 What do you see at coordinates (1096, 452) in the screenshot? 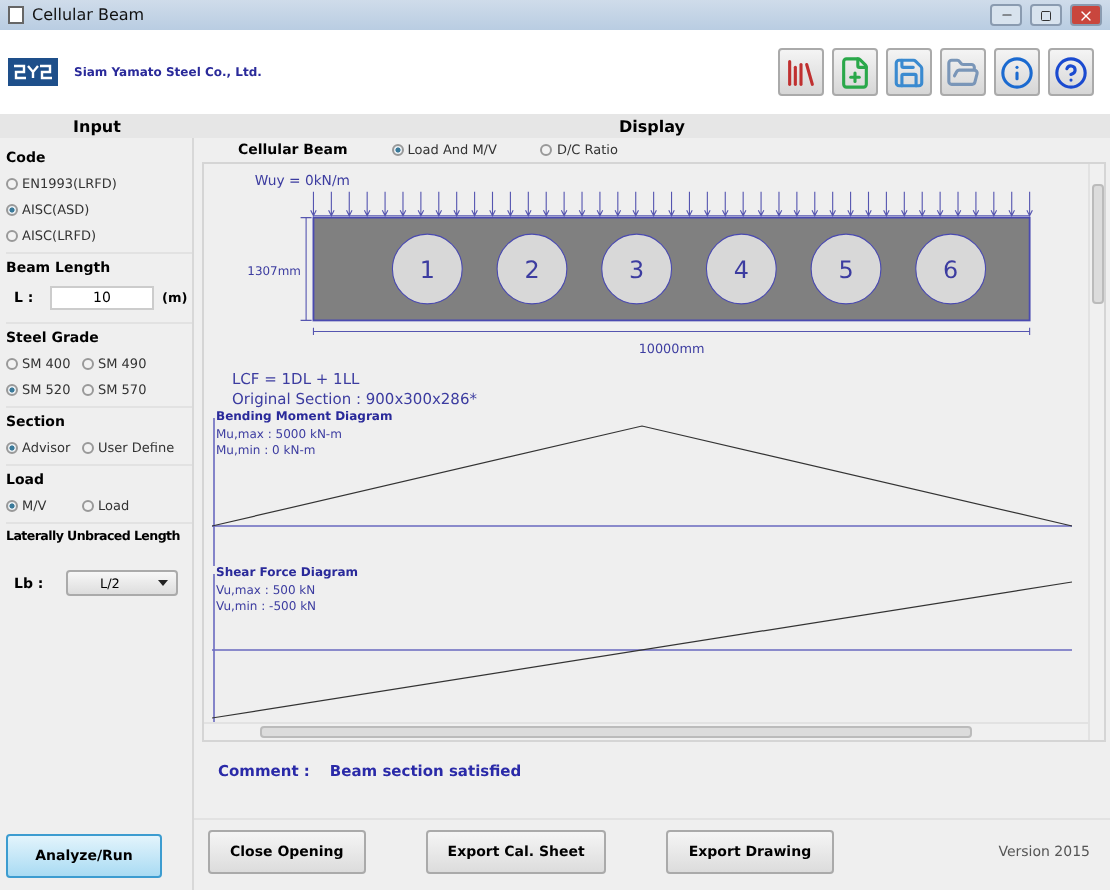
I see `vertical-scrollbar` at bounding box center [1096, 452].